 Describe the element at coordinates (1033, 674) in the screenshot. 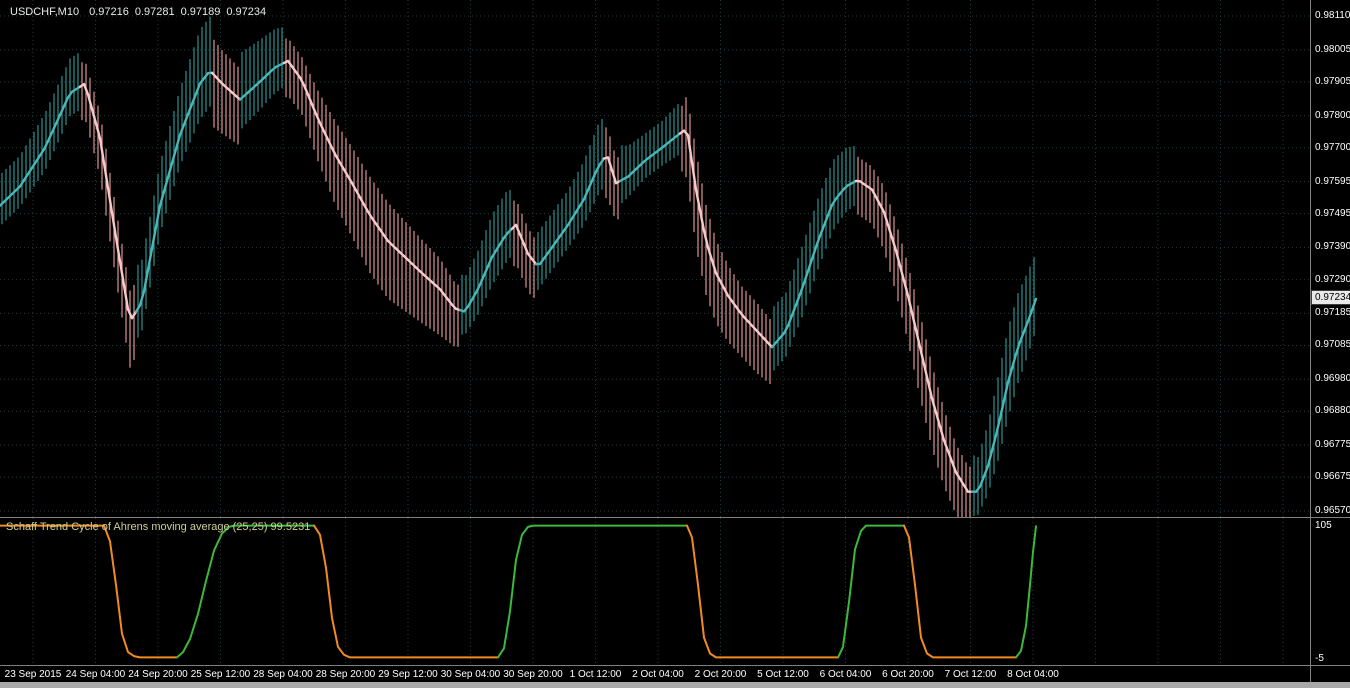

I see `time-tick-label: 8 Oct 04:00` at that location.